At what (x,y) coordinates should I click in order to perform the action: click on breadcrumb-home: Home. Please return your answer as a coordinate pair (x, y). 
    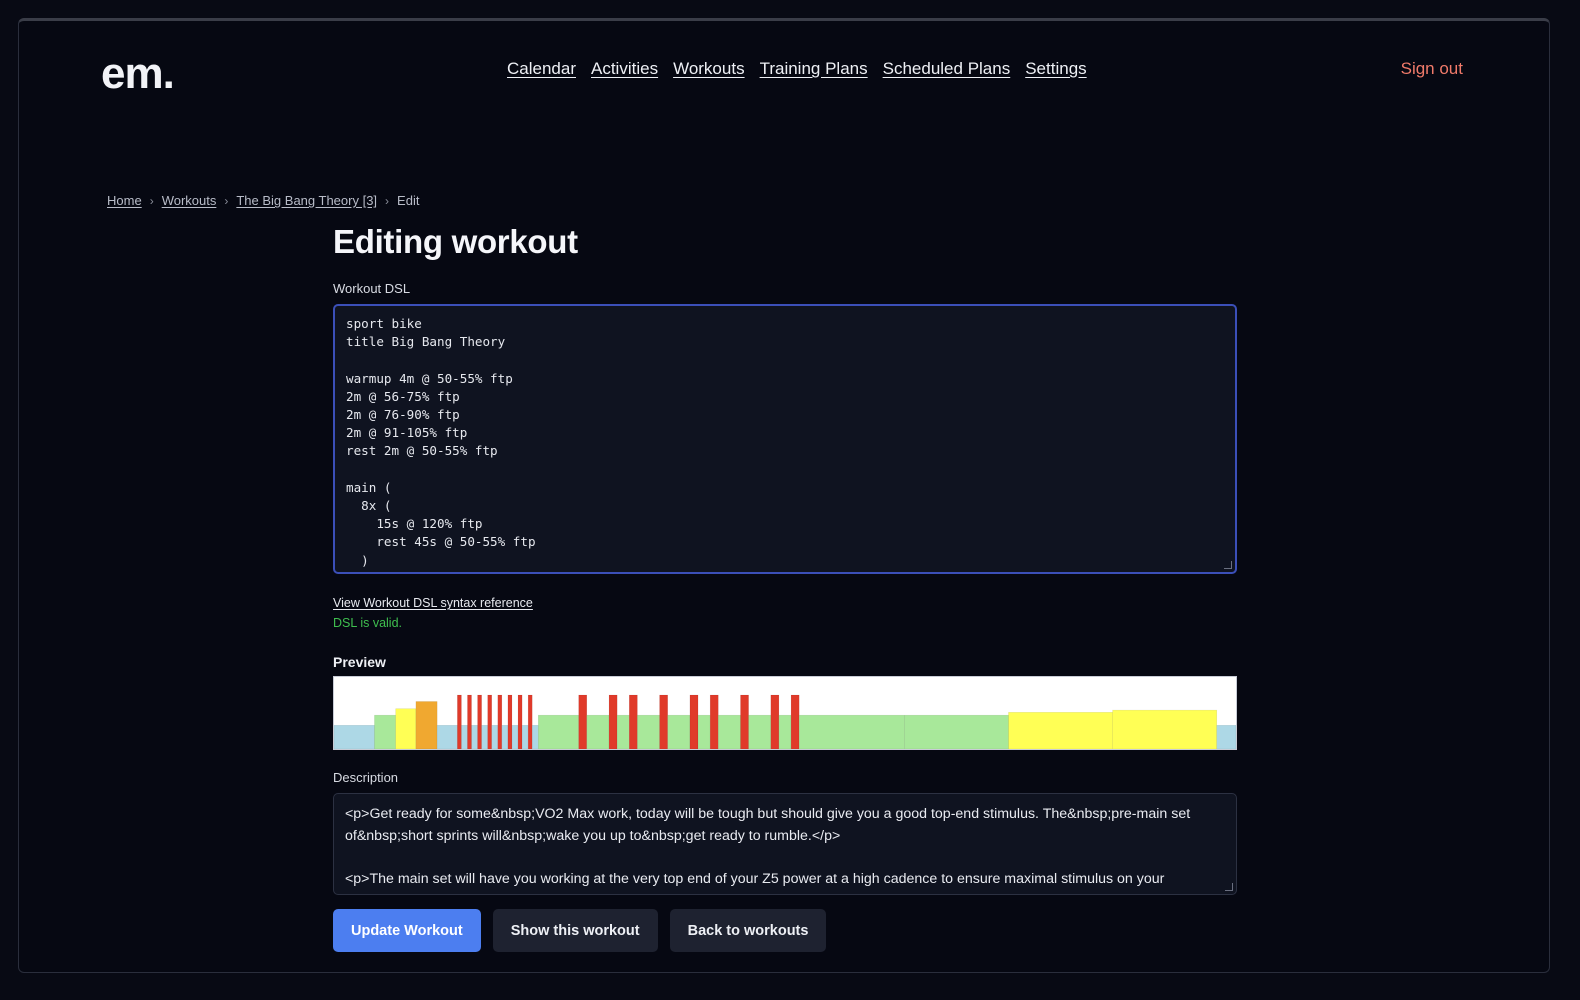
    Looking at the image, I should click on (124, 200).